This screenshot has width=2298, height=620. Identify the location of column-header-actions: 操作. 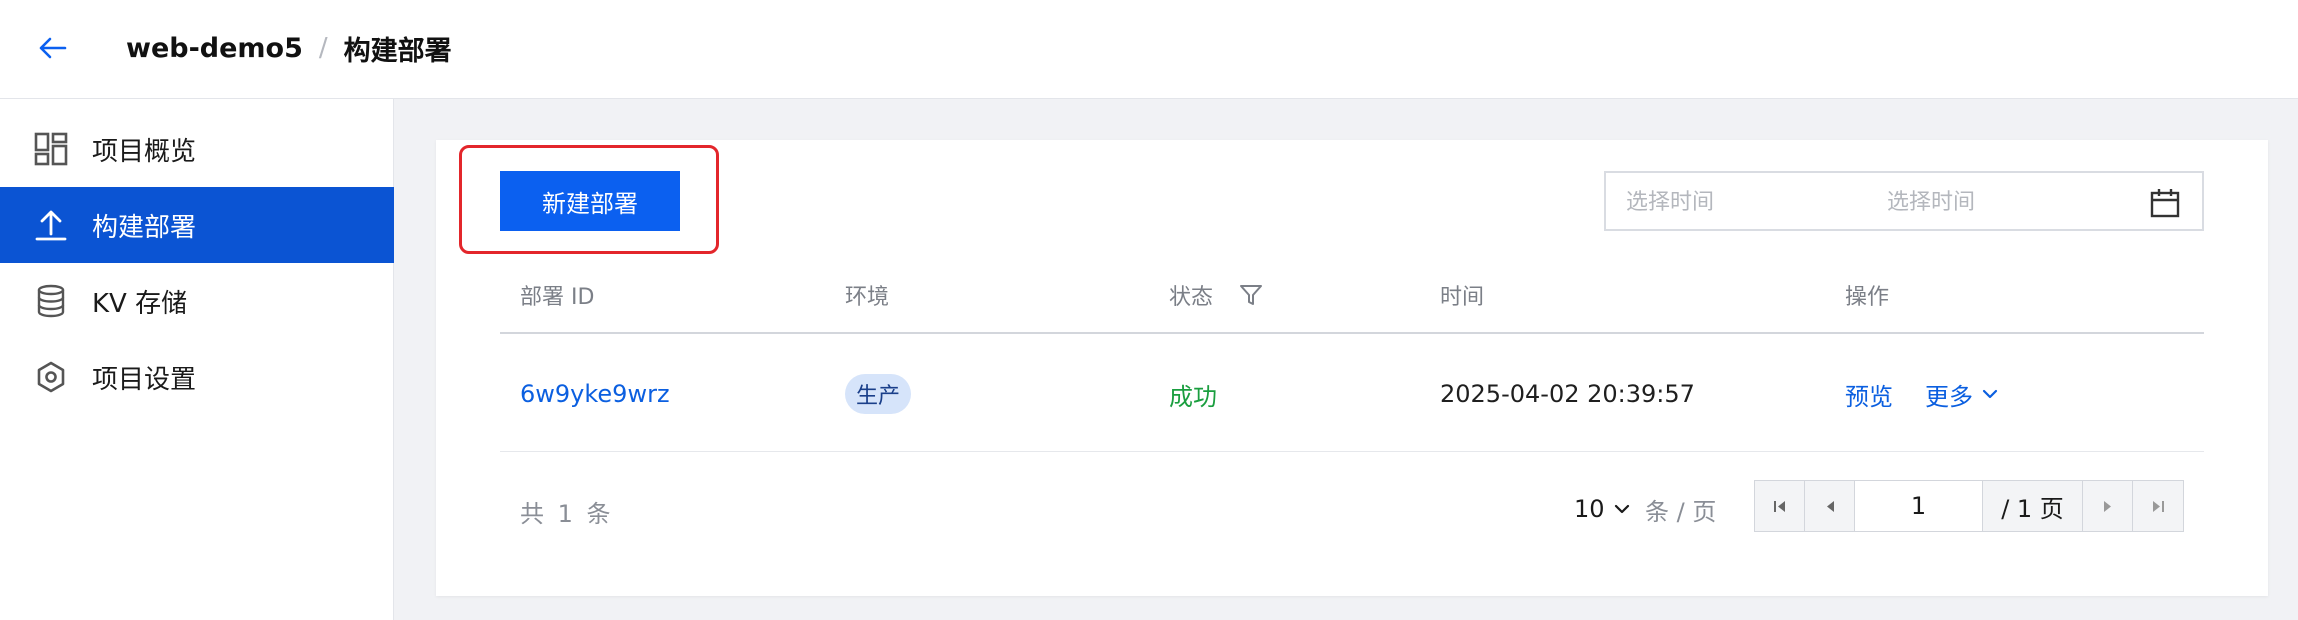
(1867, 297).